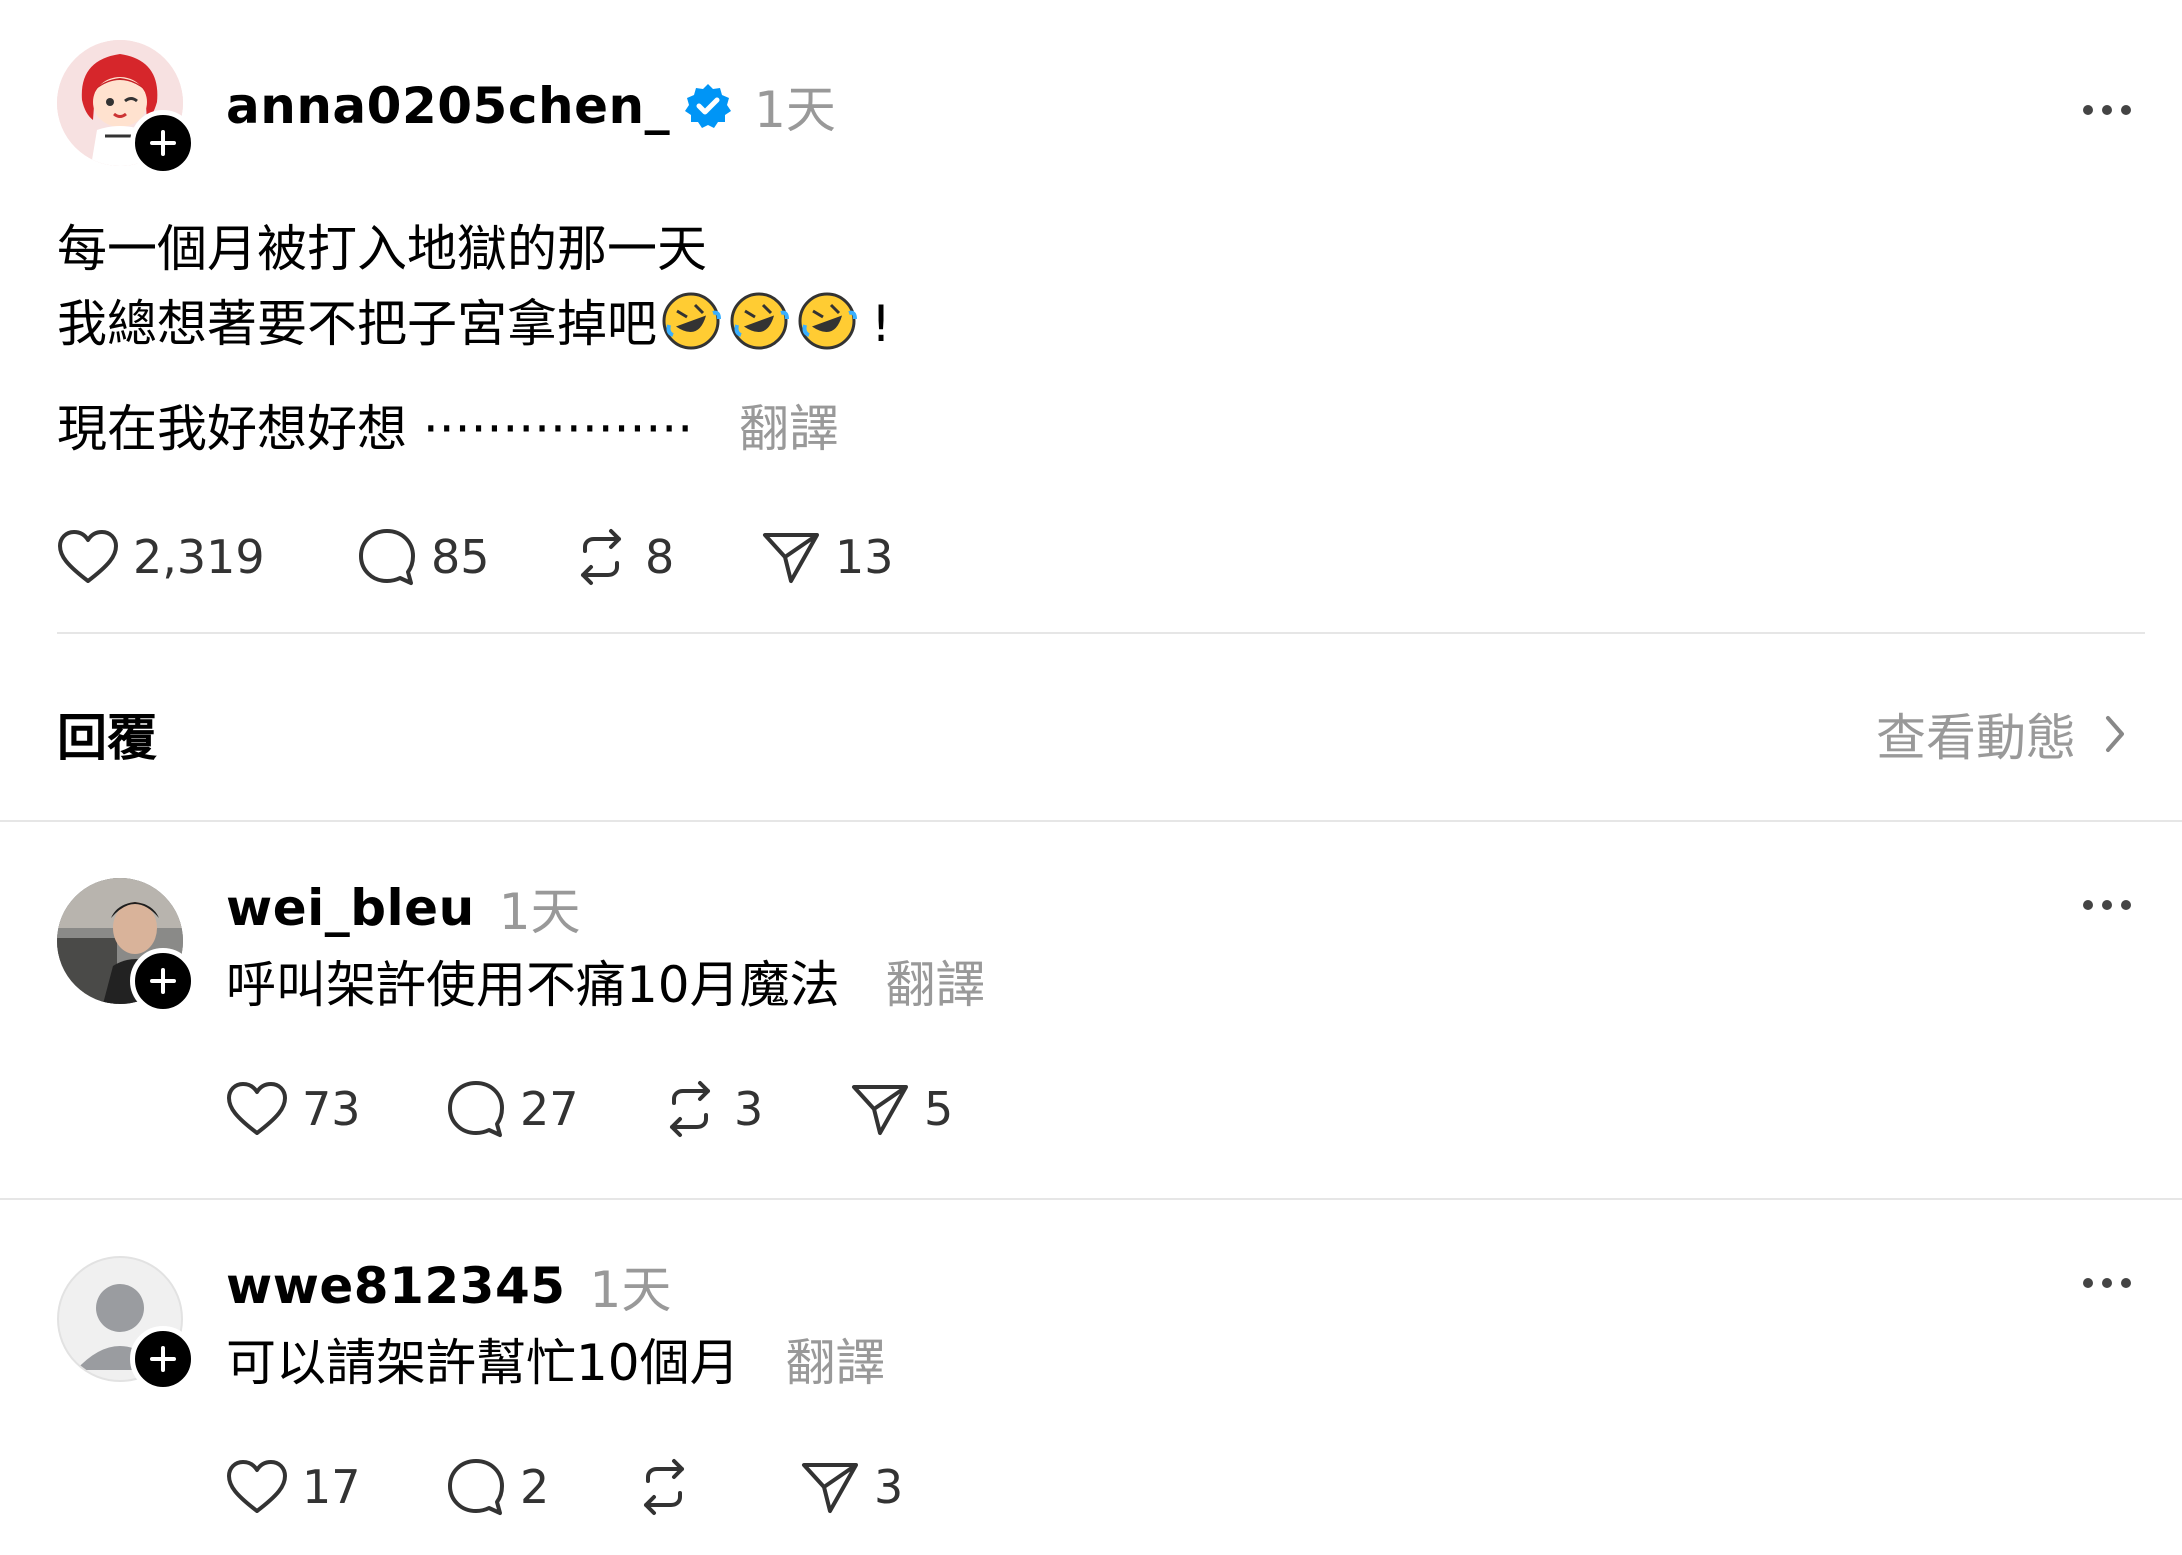 Image resolution: width=2182 pixels, height=1555 pixels. Describe the element at coordinates (549, 1109) in the screenshot. I see `comment-count: 27` at that location.